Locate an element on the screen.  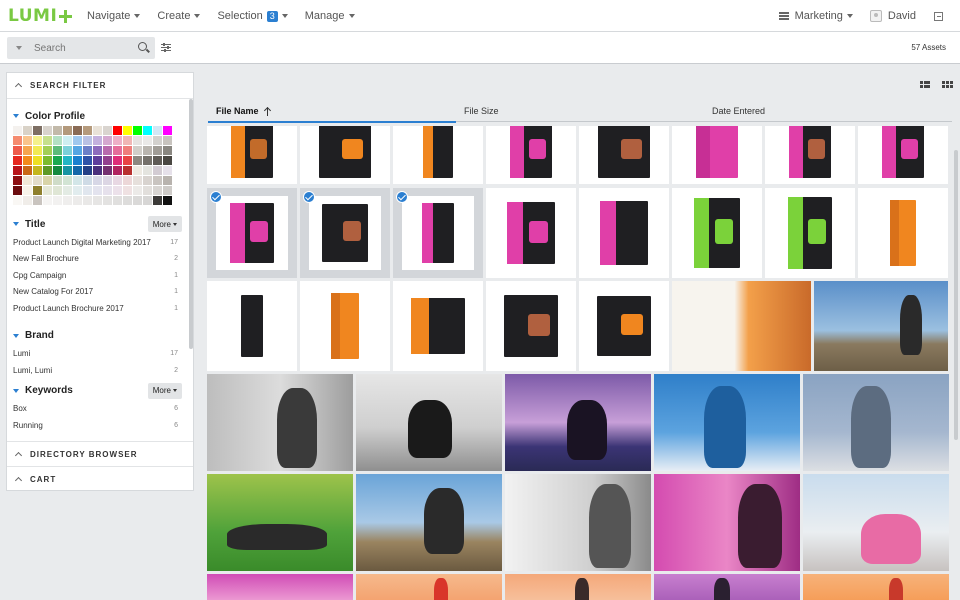
keywords-facet-header: Keywords More is located at coordinates (100, 391).